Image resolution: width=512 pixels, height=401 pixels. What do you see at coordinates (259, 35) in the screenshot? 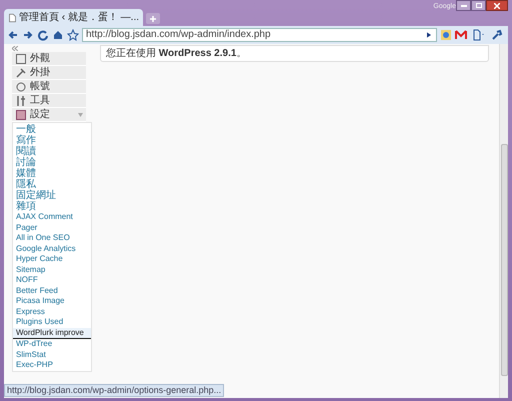
I see `address-bar: http://blog.jsdan.com/wp-admin/index.php` at bounding box center [259, 35].